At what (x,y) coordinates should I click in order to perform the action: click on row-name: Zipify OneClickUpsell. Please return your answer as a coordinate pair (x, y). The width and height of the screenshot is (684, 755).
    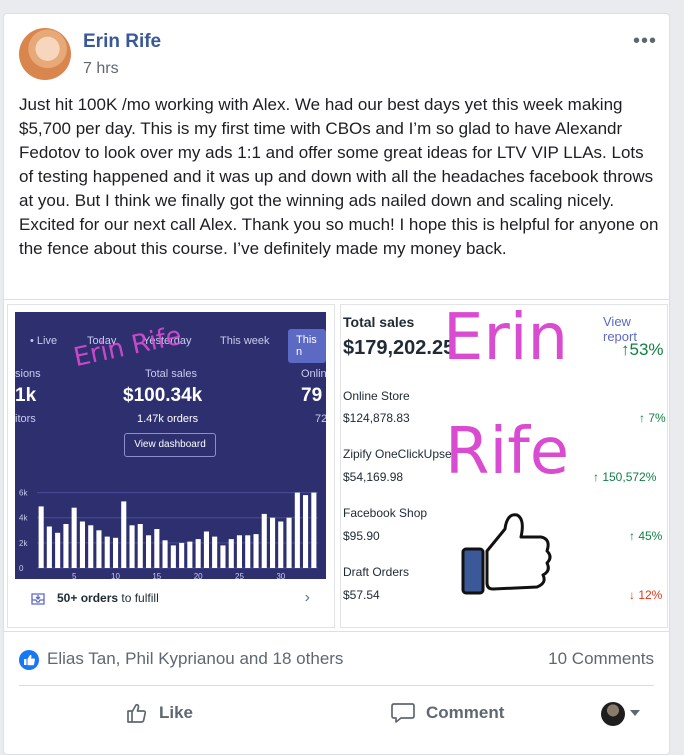
    Looking at the image, I should click on (400, 454).